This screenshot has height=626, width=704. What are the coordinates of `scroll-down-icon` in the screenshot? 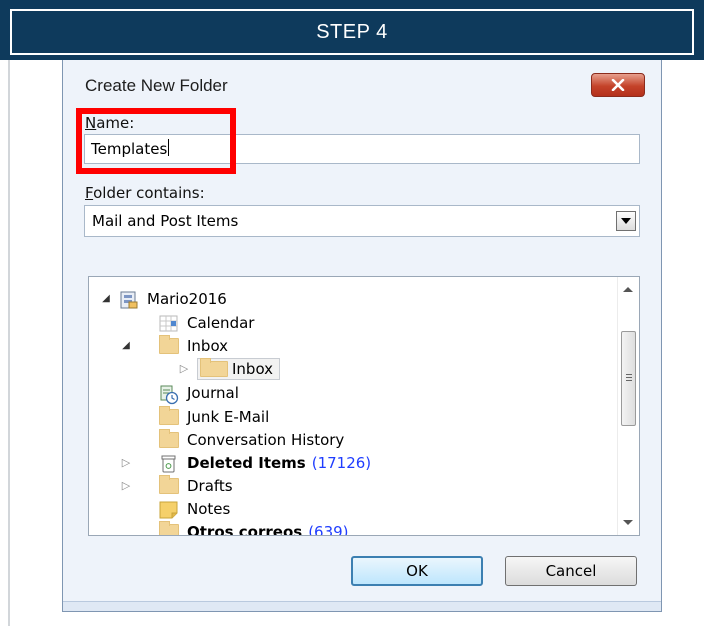 It's located at (628, 522).